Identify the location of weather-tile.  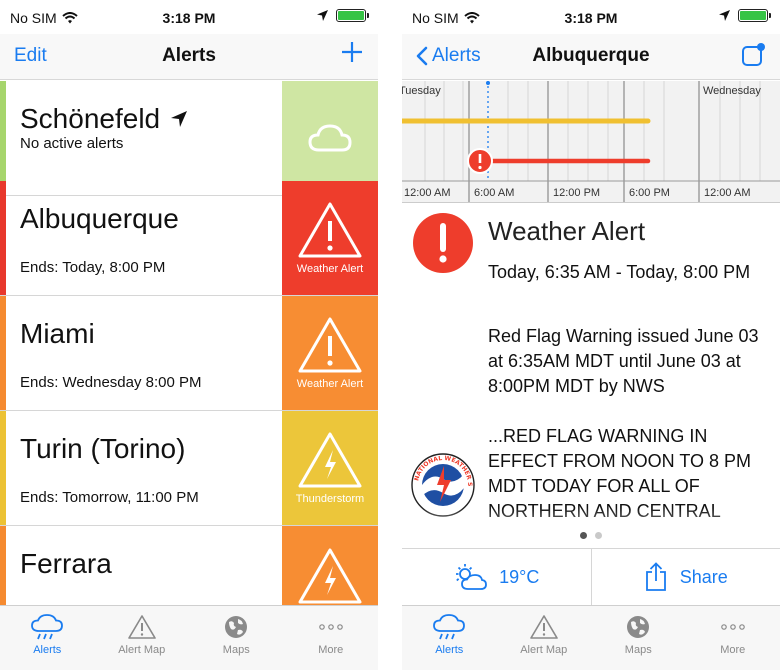
(330, 138).